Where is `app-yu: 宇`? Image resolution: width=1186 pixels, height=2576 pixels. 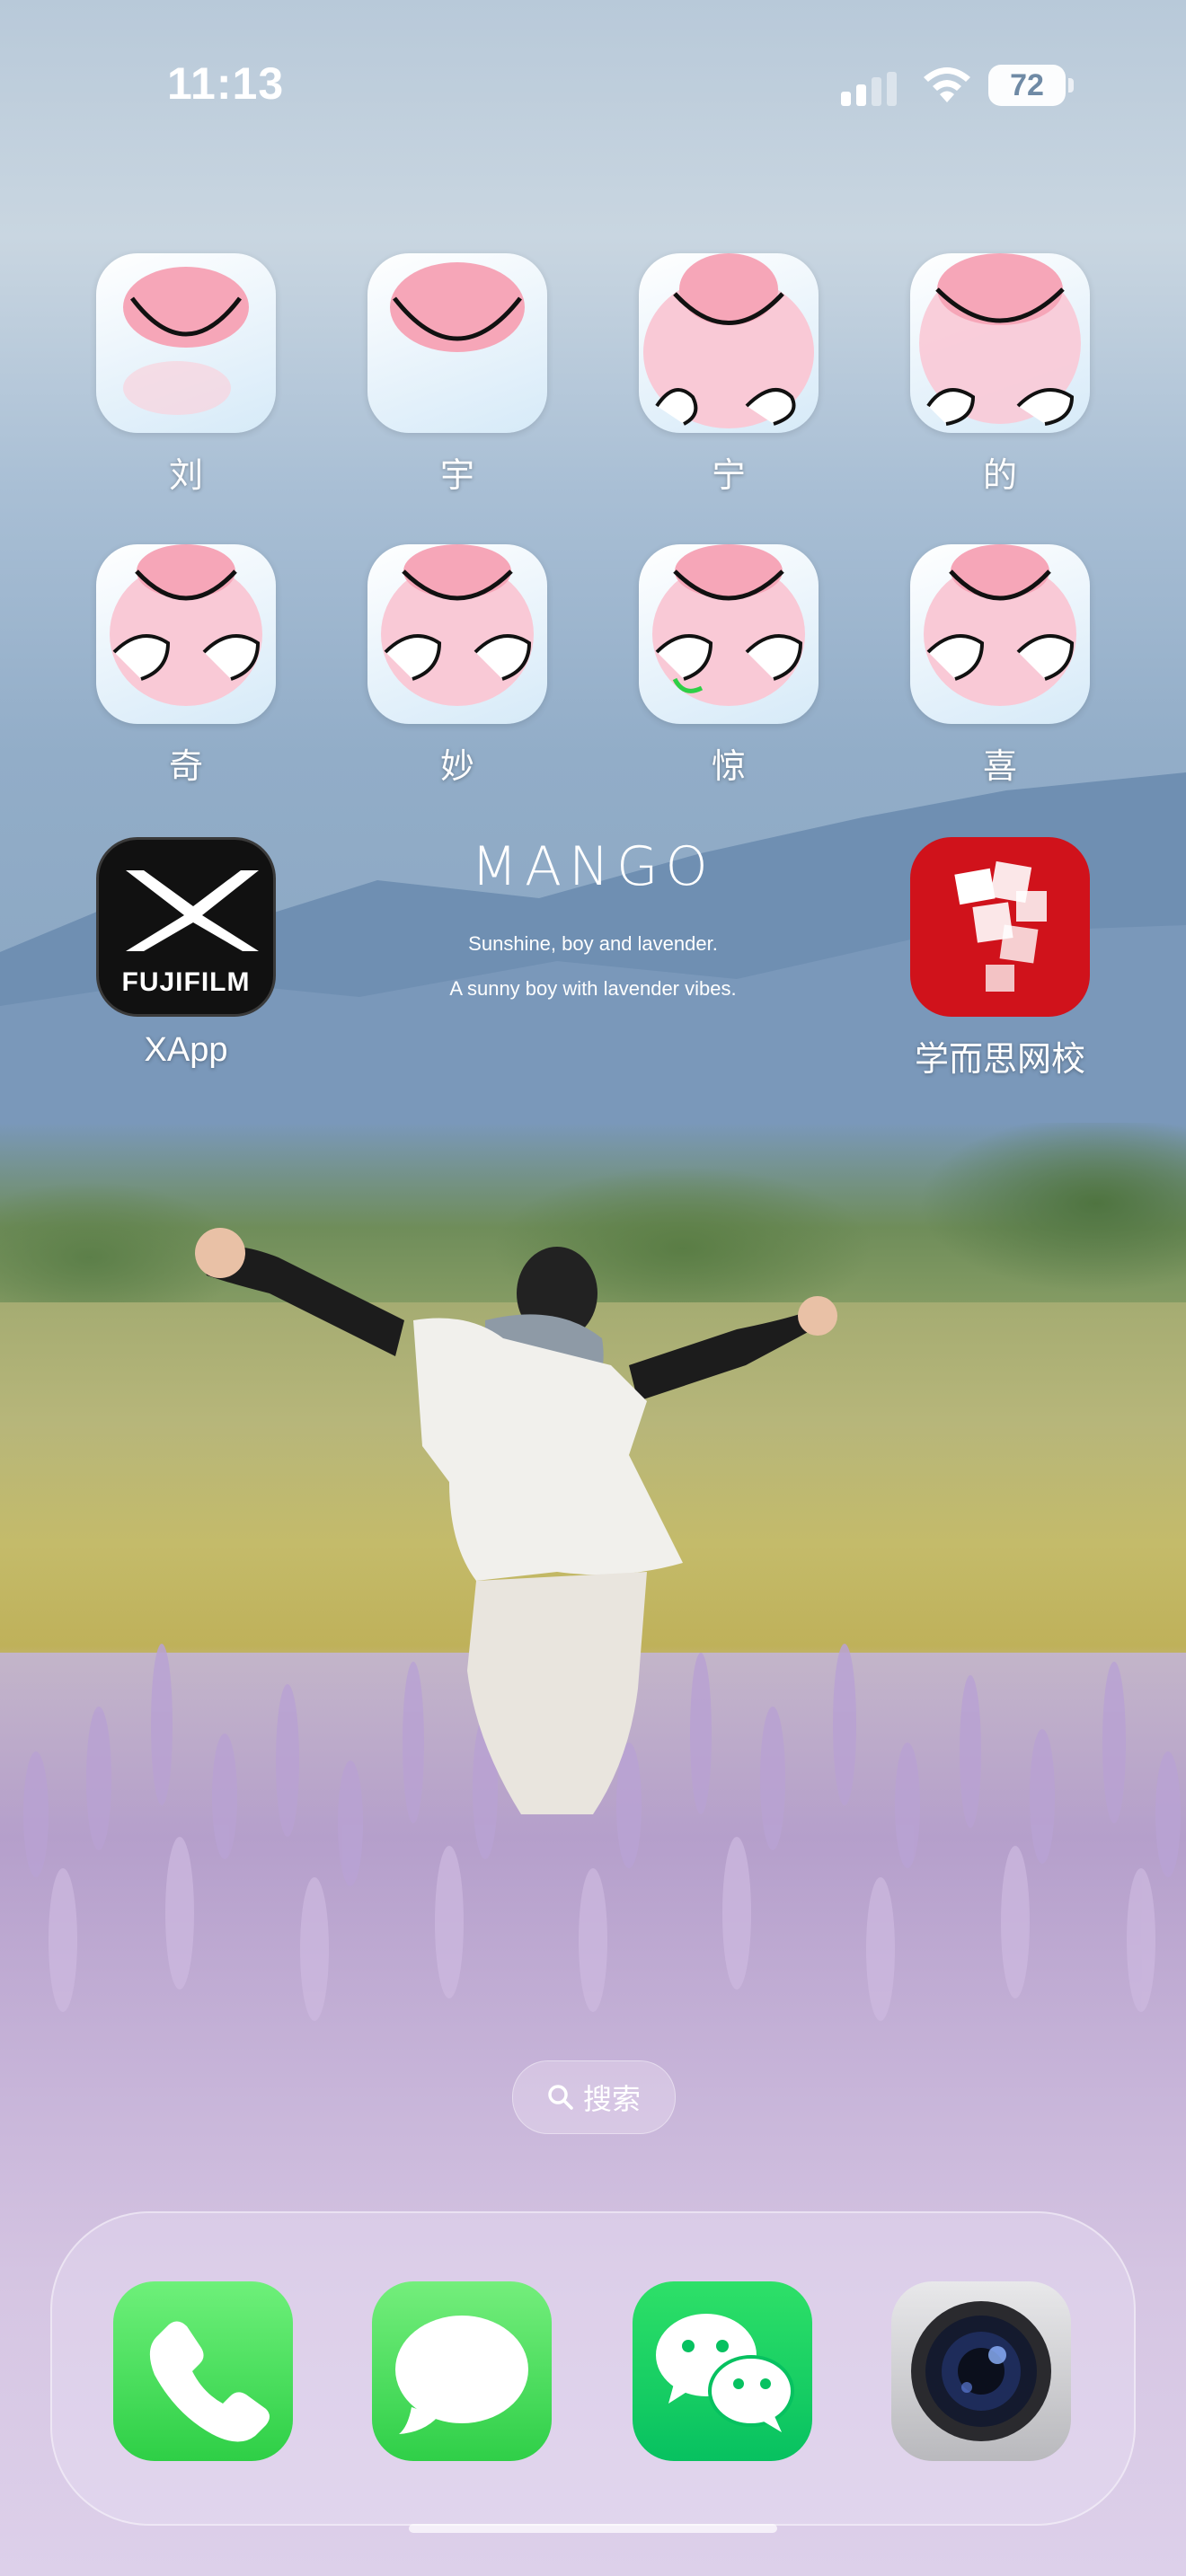
app-yu: 宇 is located at coordinates (457, 375).